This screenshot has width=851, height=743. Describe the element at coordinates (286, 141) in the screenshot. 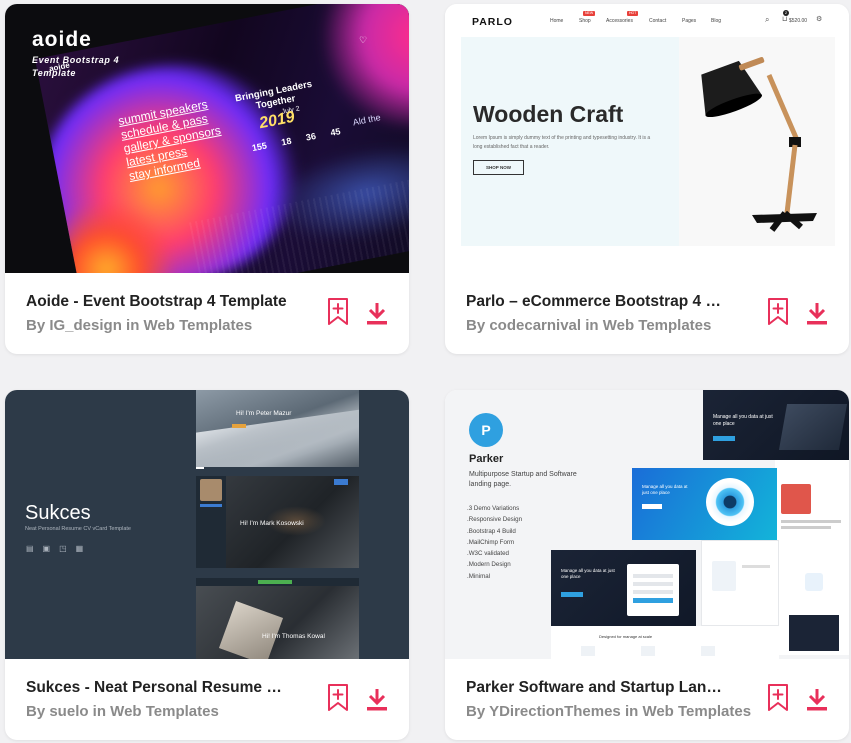

I see `countdown-value: 18` at that location.